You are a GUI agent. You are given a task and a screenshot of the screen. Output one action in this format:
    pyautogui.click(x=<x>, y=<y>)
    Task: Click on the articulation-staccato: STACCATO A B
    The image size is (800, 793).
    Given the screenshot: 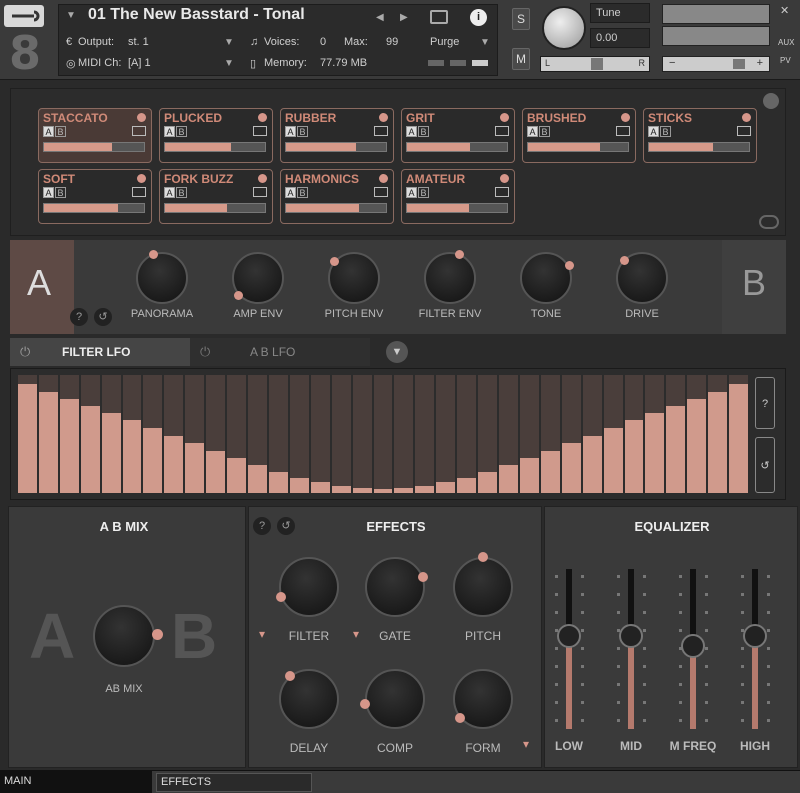 What is the action you would take?
    pyautogui.click(x=95, y=135)
    